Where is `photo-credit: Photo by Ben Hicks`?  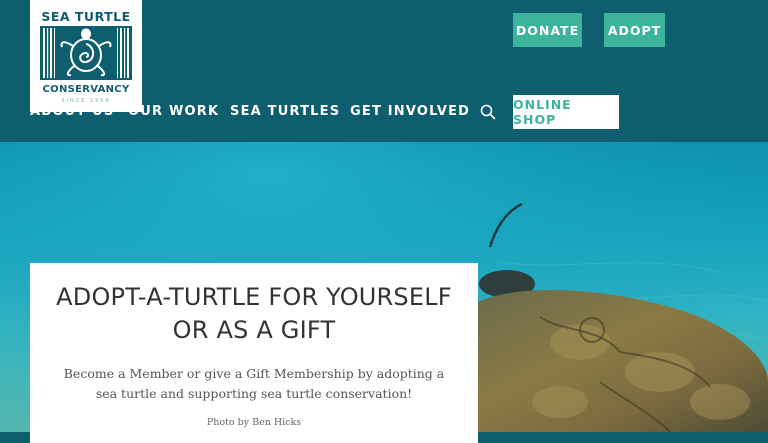
photo-credit: Photo by Ben Hicks is located at coordinates (254, 422).